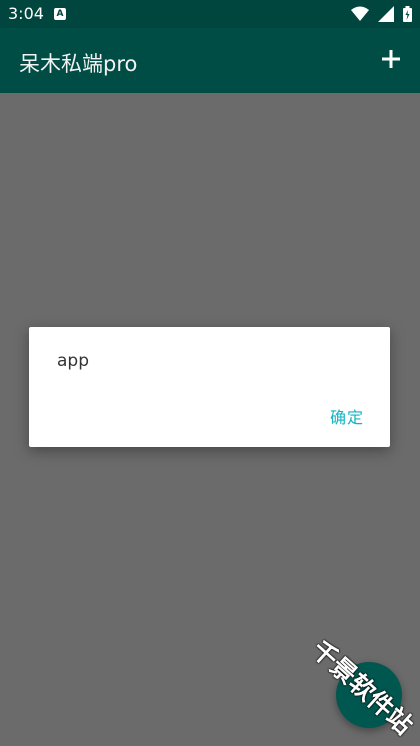 Image resolution: width=420 pixels, height=746 pixels. I want to click on alert-dialog: app 确定, so click(209, 387).